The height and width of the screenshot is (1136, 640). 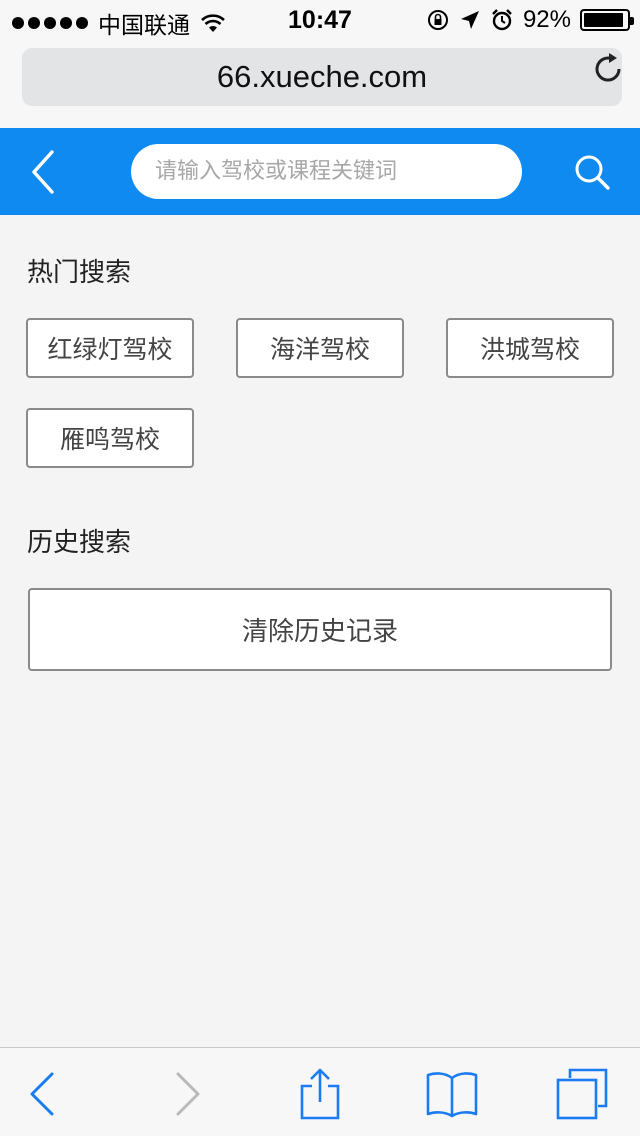 I want to click on browser-address-bar: 66.xueche.com, so click(x=320, y=84).